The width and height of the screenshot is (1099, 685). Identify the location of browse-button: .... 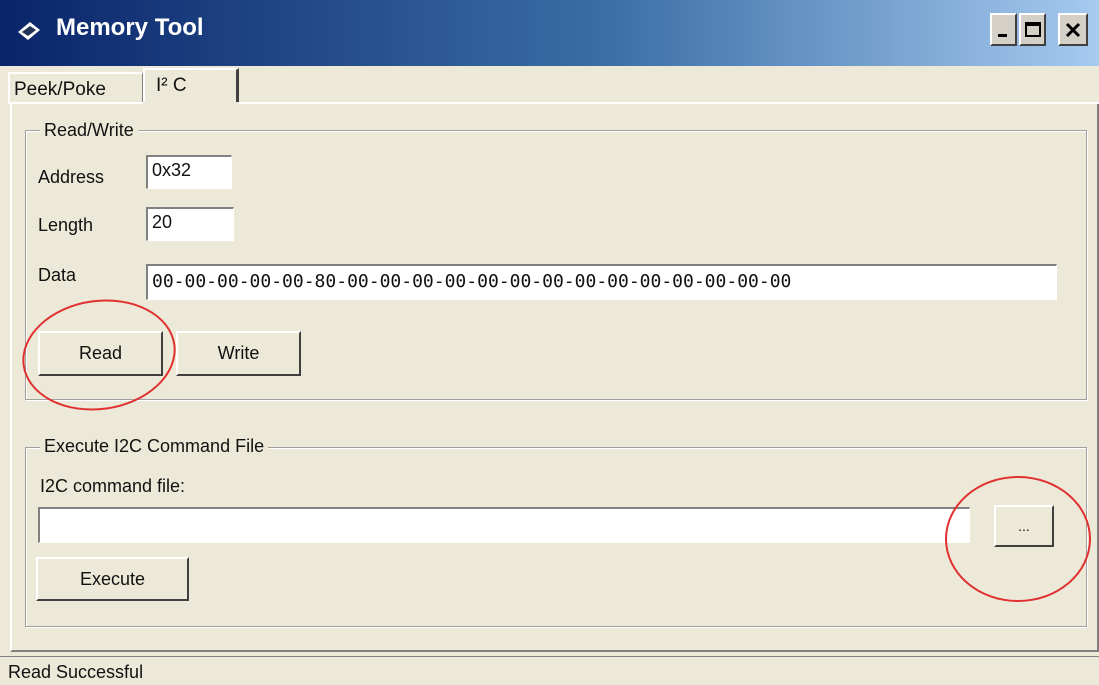
(1024, 526).